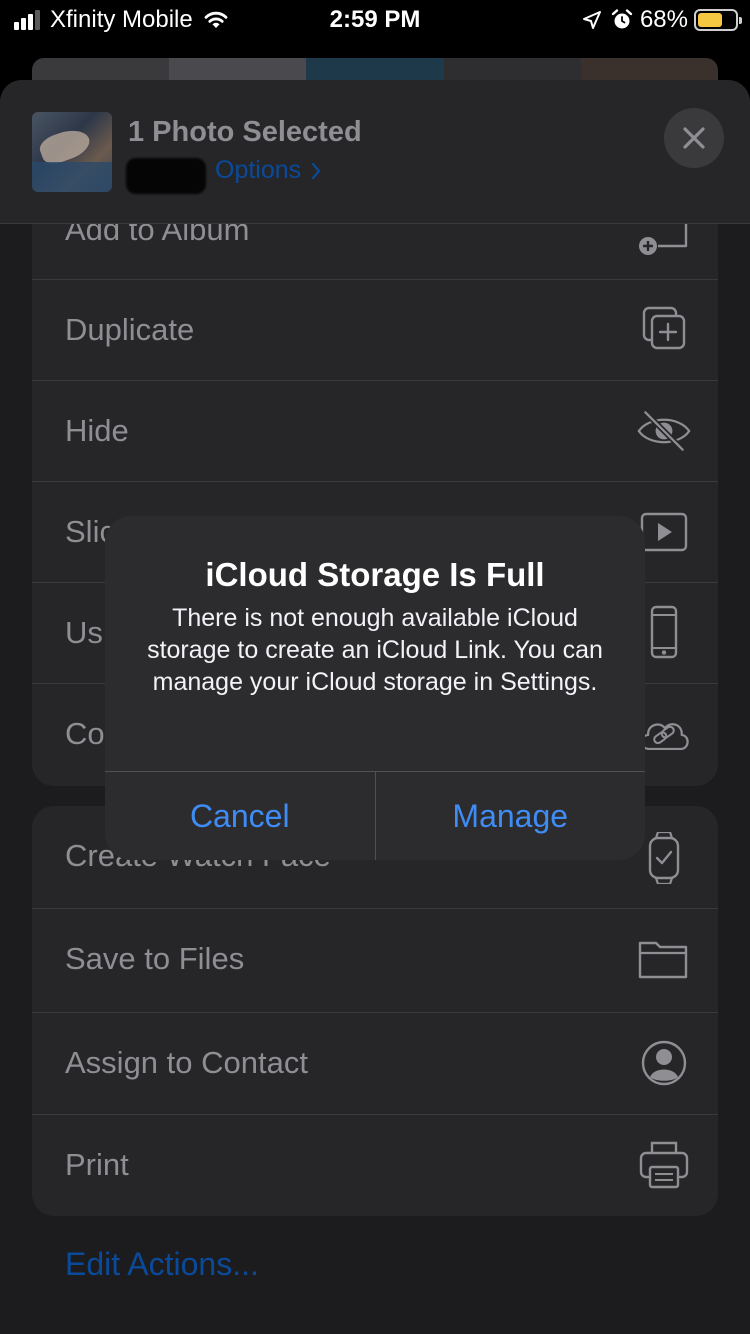 The image size is (750, 1334). What do you see at coordinates (622, 19) in the screenshot?
I see `alarm-icon` at bounding box center [622, 19].